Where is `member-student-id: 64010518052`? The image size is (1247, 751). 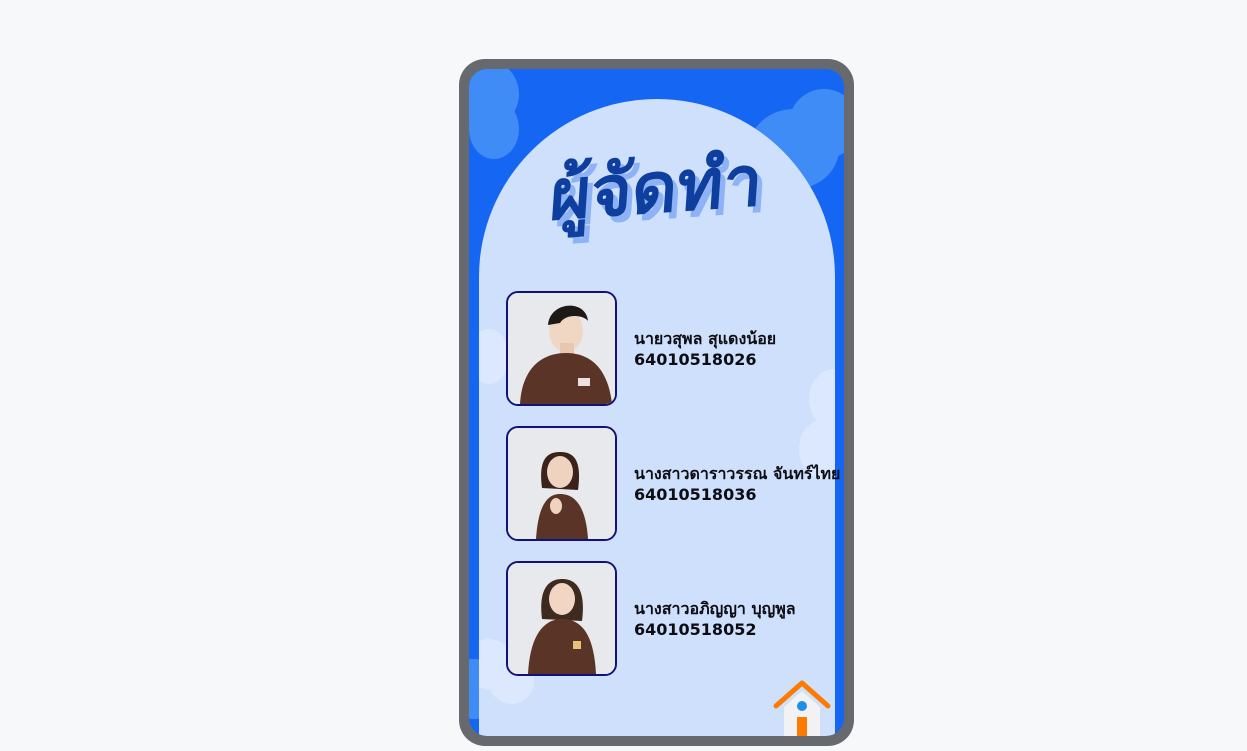
member-student-id: 64010518052 is located at coordinates (695, 629).